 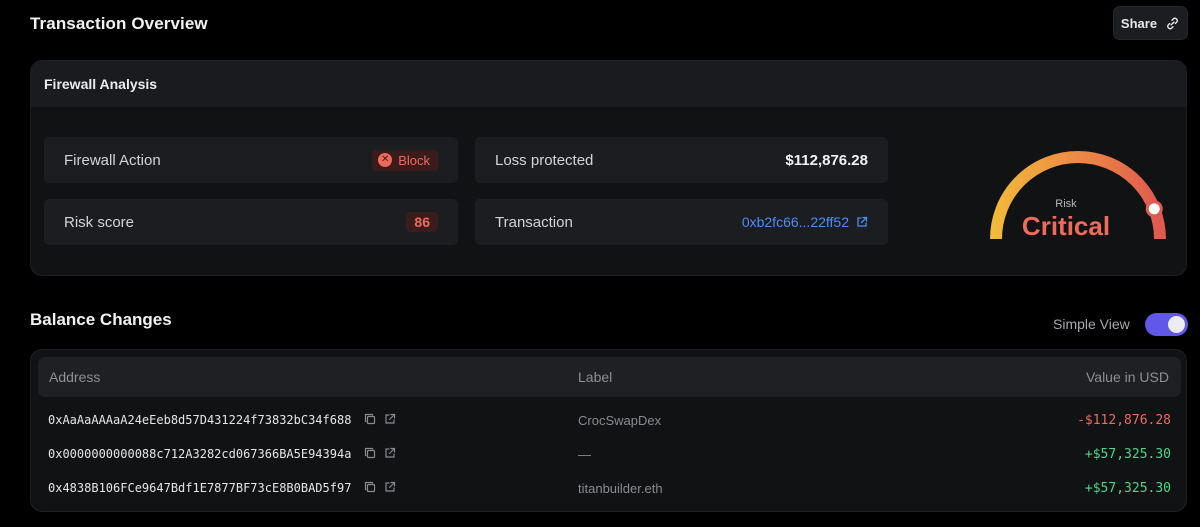 What do you see at coordinates (1066, 193) in the screenshot?
I see `risk-gauge: Risk Critical` at bounding box center [1066, 193].